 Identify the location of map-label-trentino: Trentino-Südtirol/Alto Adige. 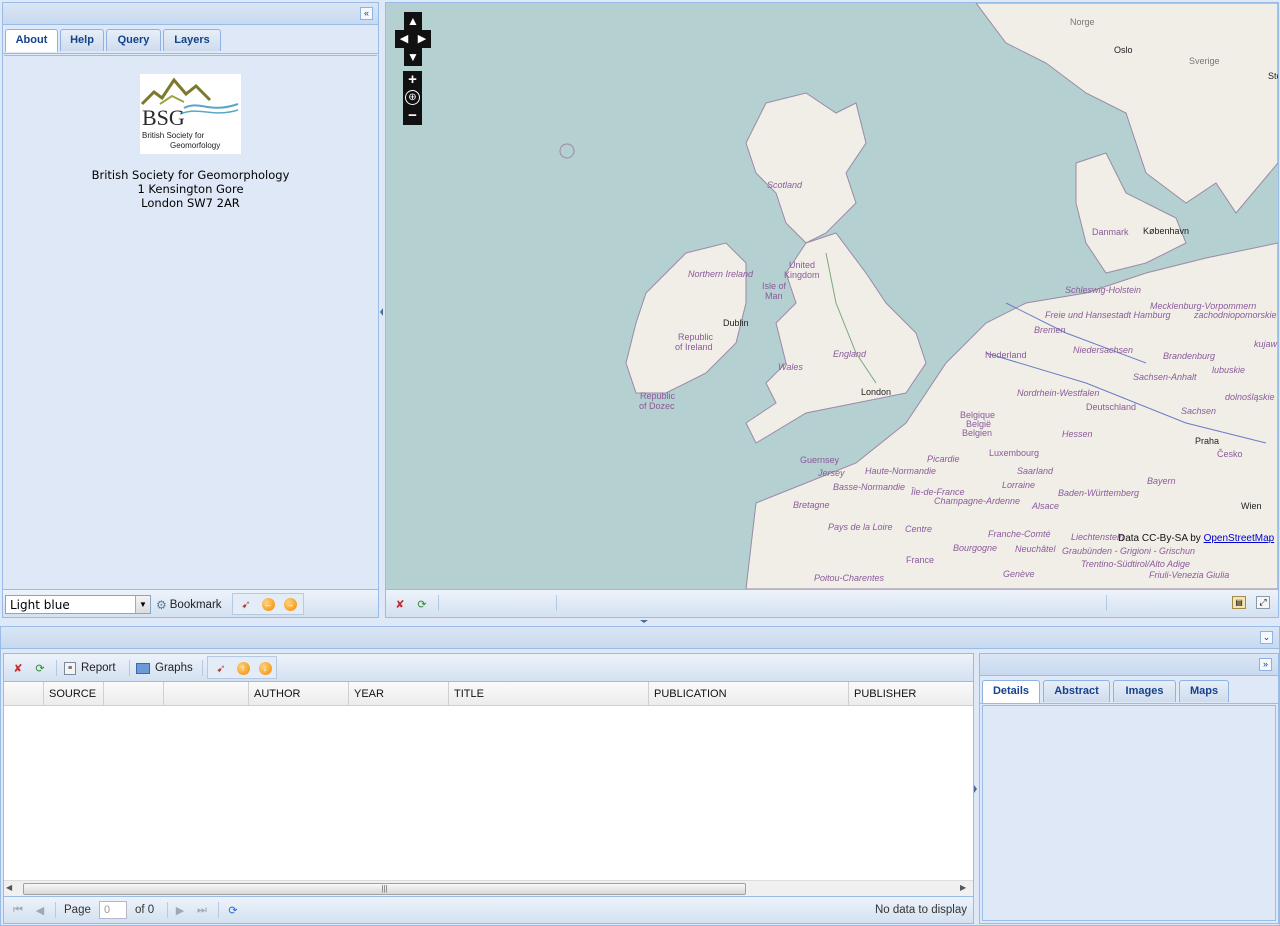
(1136, 564).